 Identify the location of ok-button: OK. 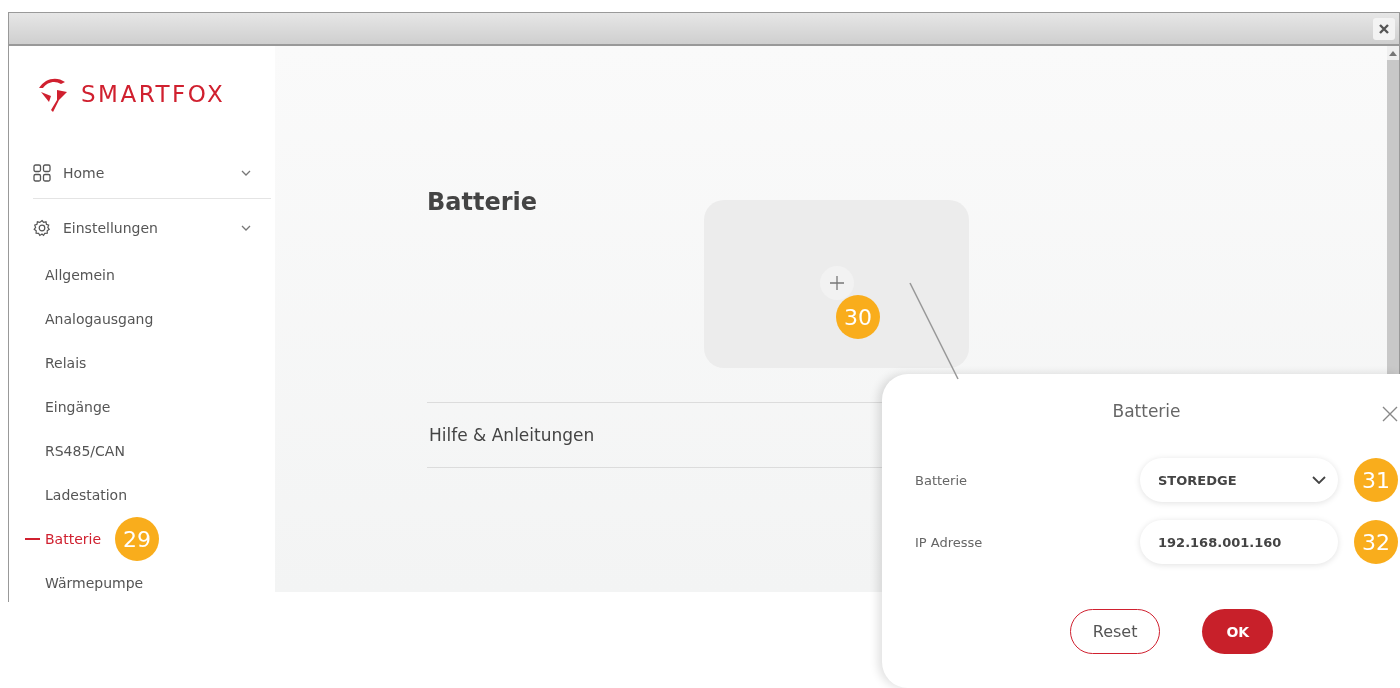
(1238, 631).